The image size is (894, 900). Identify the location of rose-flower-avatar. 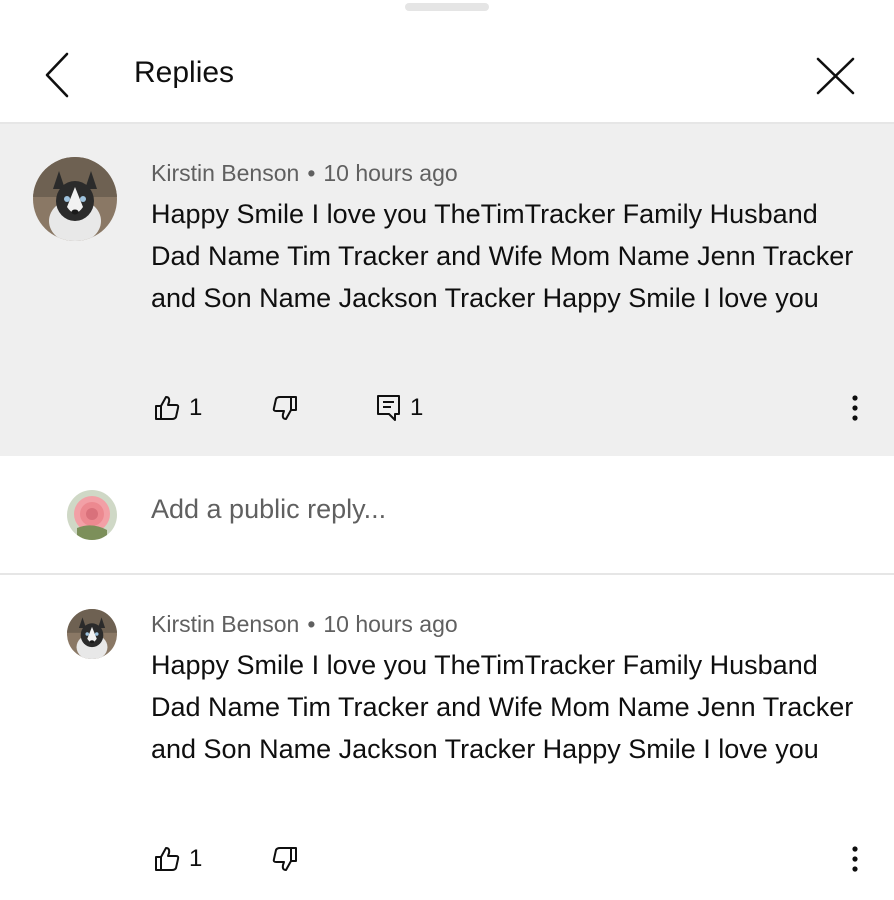
(92, 515).